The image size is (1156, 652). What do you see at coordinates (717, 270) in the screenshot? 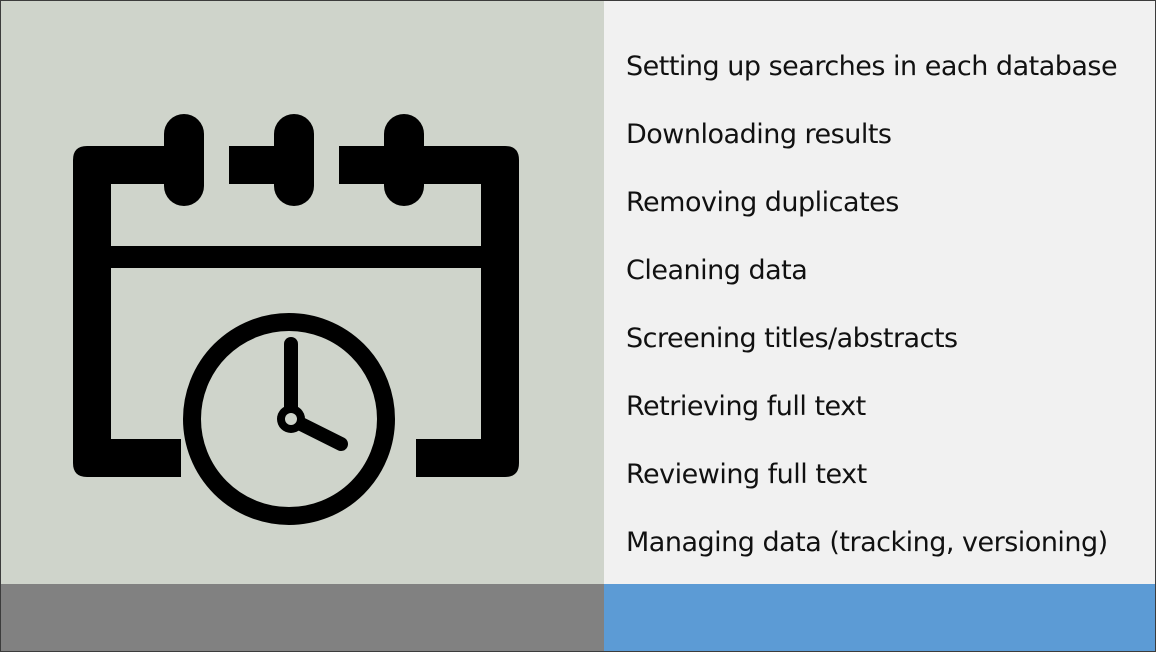
I see `list-item: Cleaning data` at bounding box center [717, 270].